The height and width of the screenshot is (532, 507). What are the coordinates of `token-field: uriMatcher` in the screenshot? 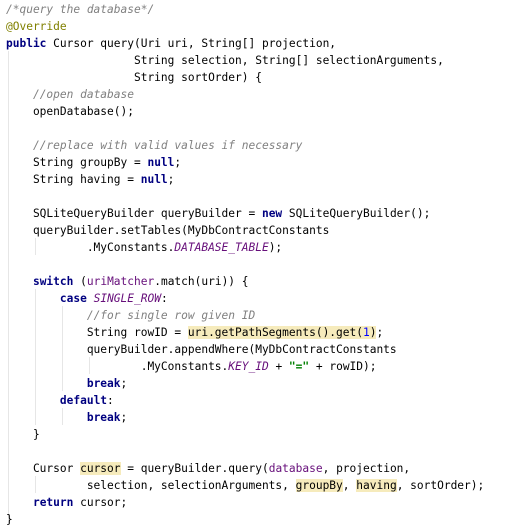 It's located at (120, 281).